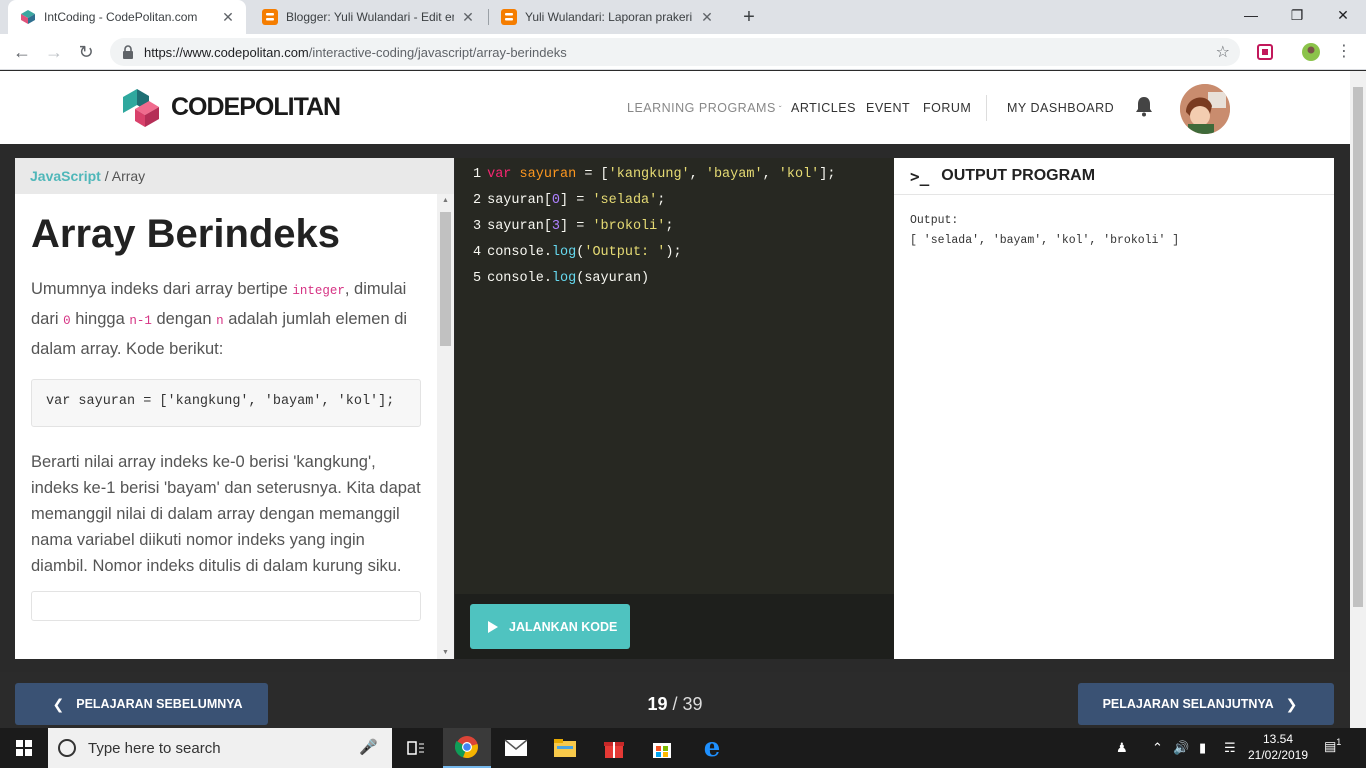  I want to click on page-scrollbar-thumb, so click(1358, 347).